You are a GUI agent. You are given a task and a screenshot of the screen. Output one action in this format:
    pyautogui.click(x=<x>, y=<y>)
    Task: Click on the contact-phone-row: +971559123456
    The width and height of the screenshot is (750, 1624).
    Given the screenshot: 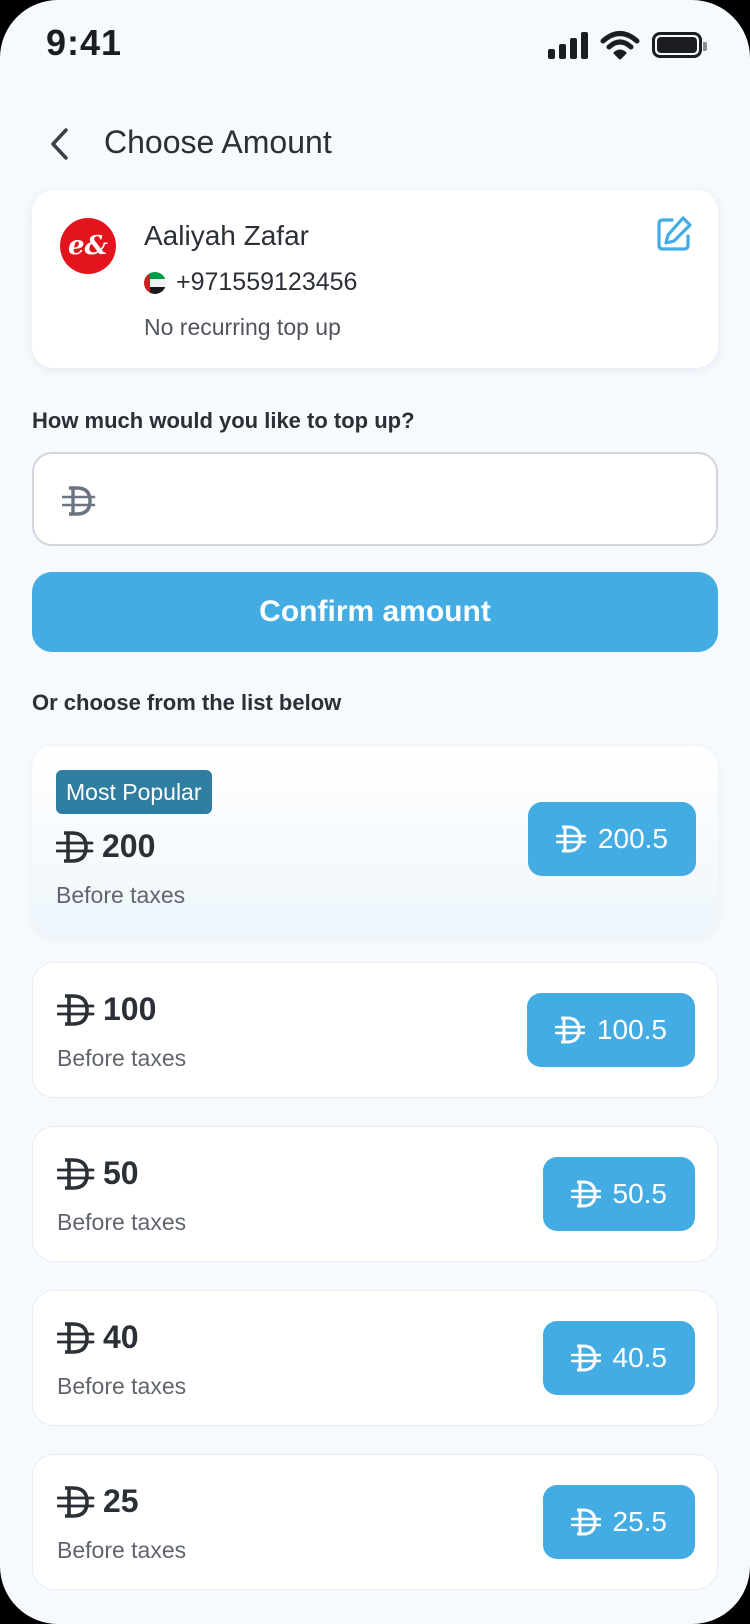 What is the action you would take?
    pyautogui.click(x=250, y=282)
    